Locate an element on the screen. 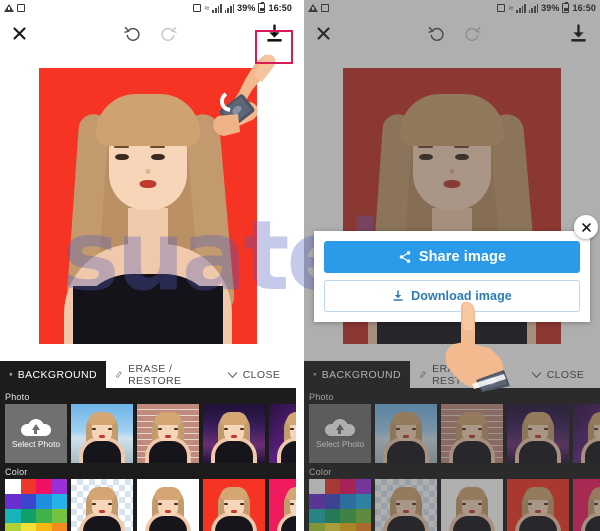 This screenshot has height=531, width=600. dialog-close-button is located at coordinates (586, 227).